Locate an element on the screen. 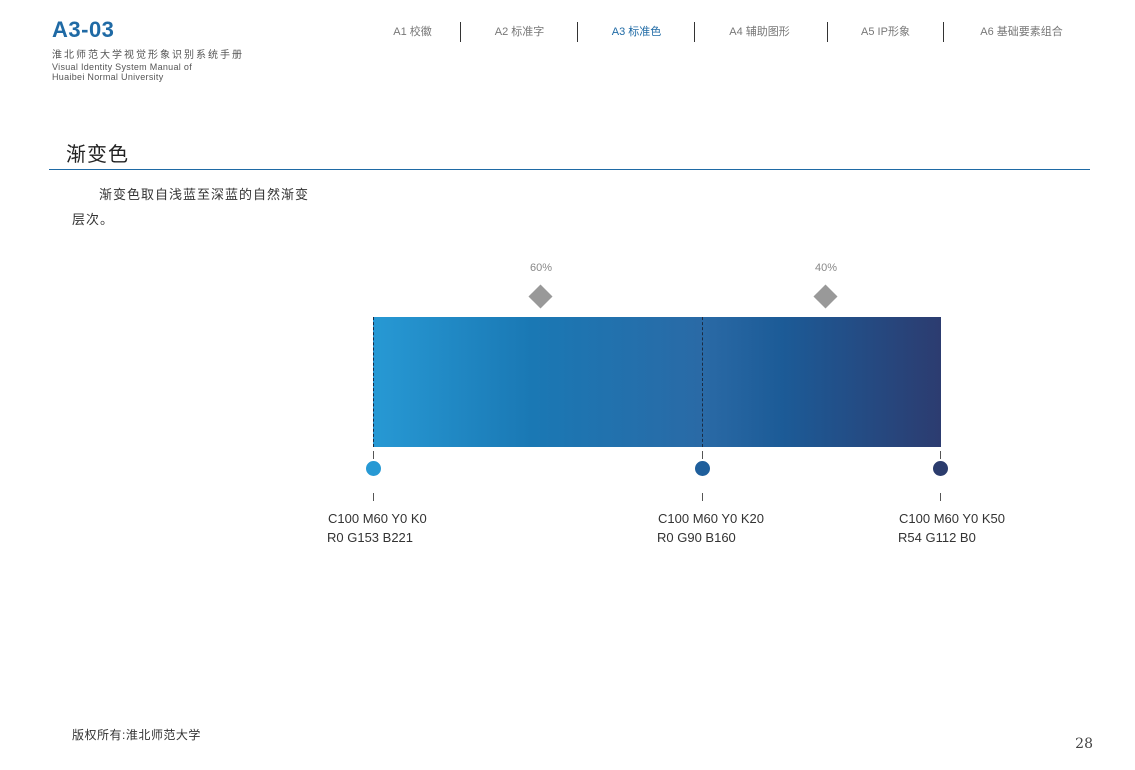 The image size is (1135, 770). nav-item-a1: A1 校徽 is located at coordinates (412, 32).